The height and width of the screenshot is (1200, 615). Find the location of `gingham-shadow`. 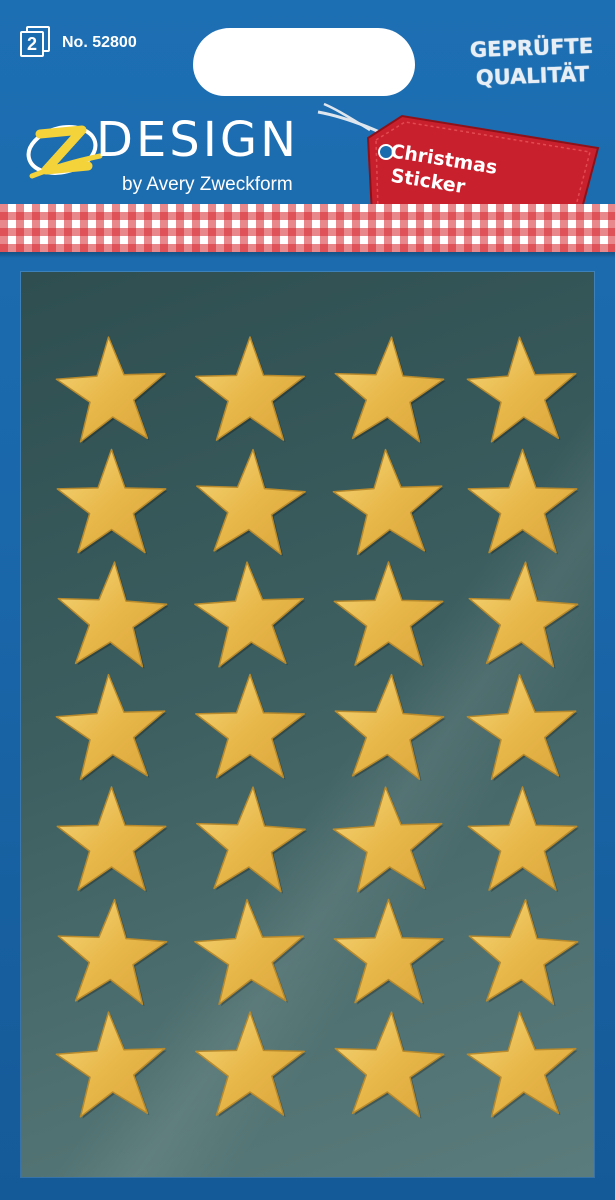

gingham-shadow is located at coordinates (307, 255).